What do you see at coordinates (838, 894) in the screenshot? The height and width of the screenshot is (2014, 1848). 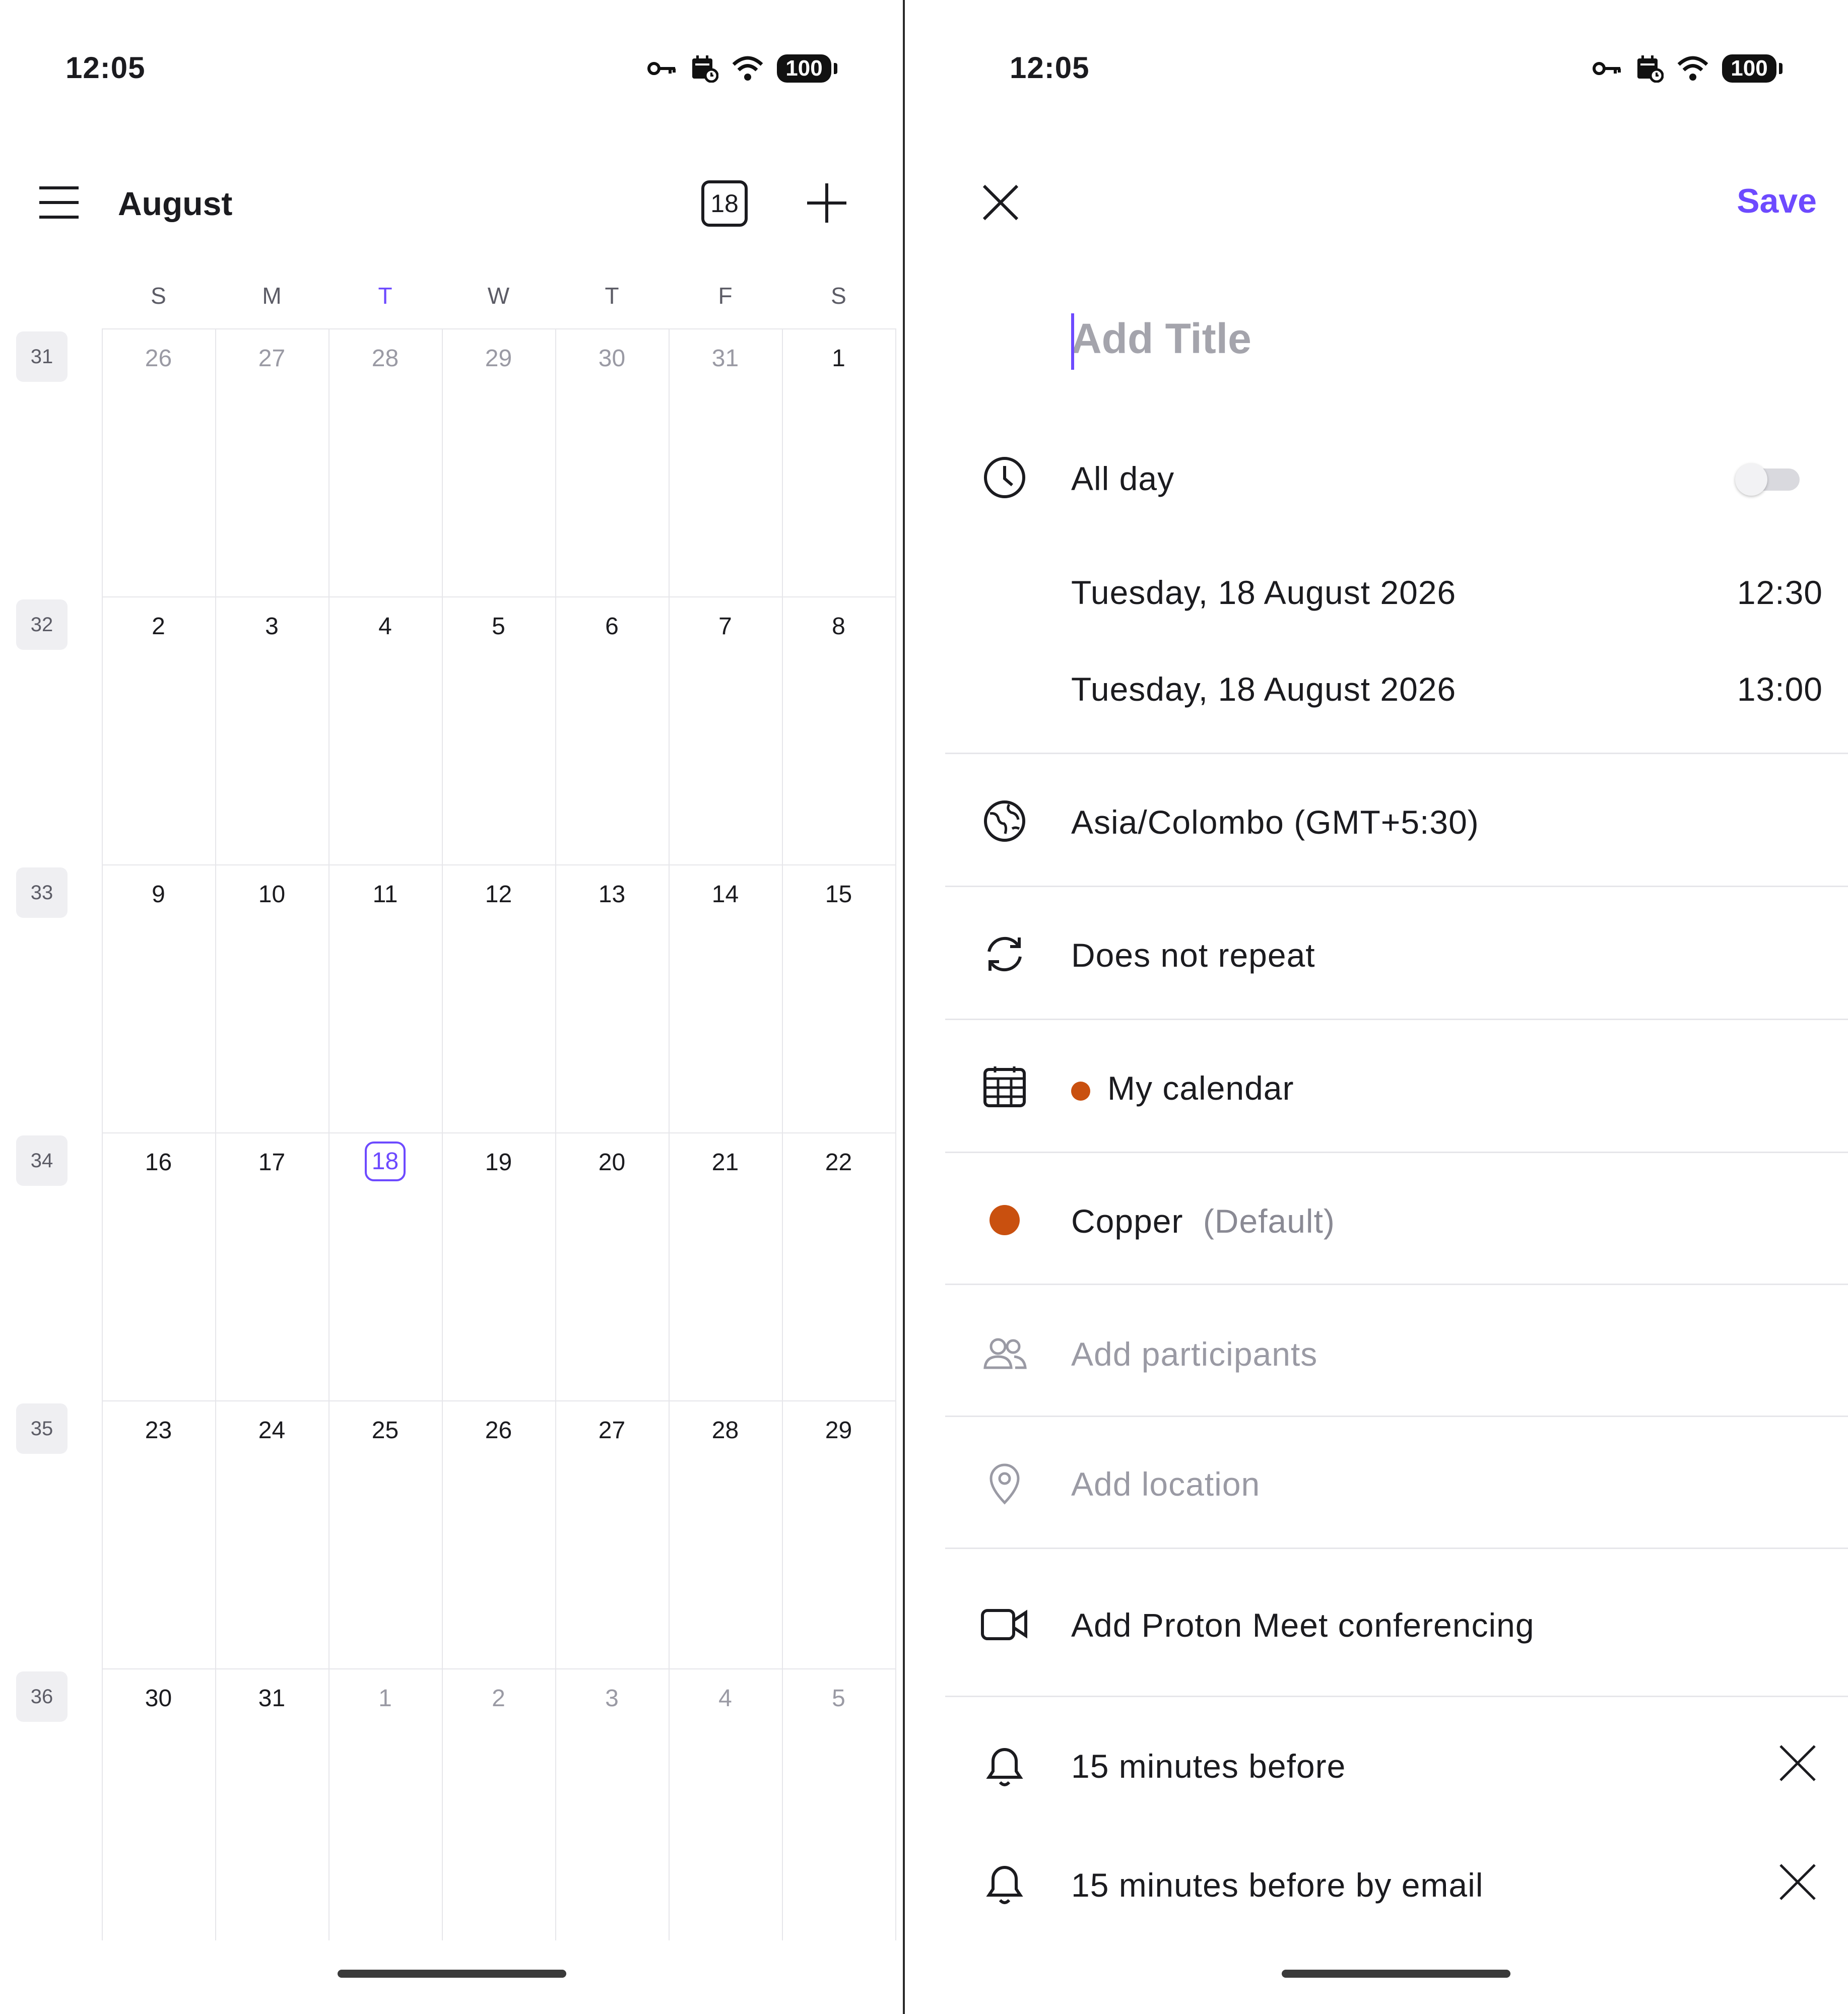 I see `day-cell: 15` at bounding box center [838, 894].